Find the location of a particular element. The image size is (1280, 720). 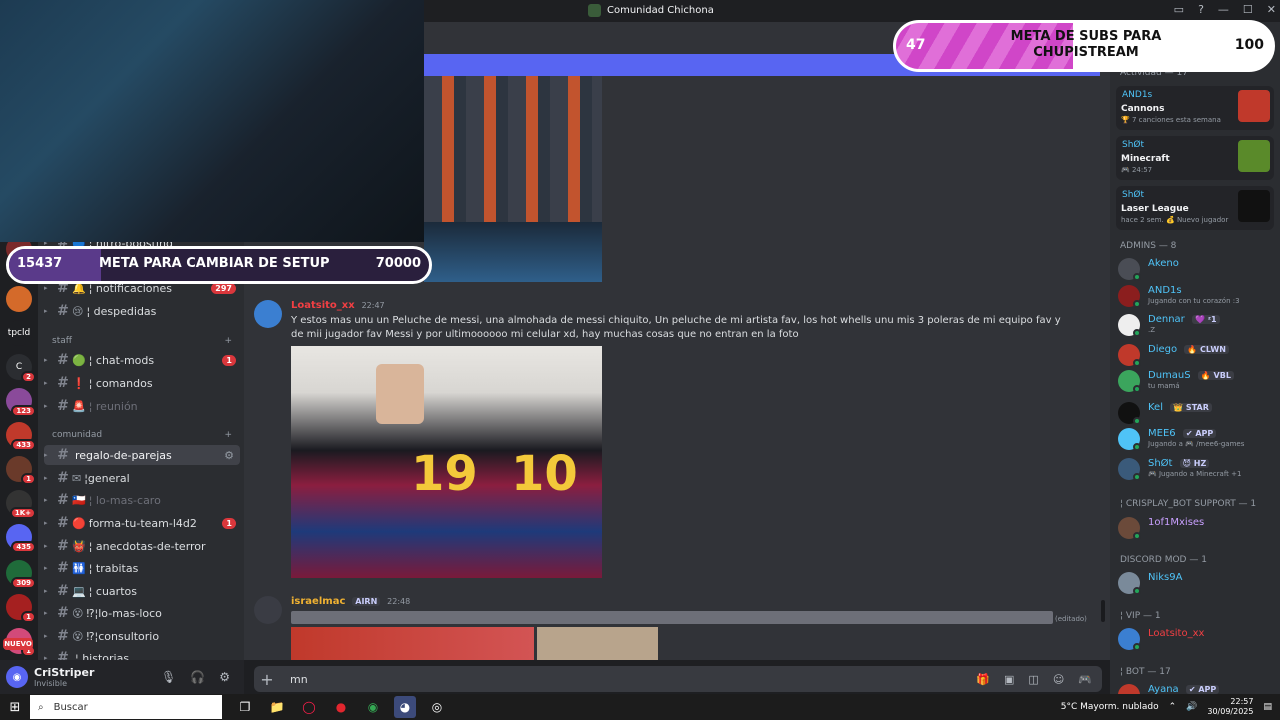

channel-emoji: 💻 is located at coordinates (79, 591).